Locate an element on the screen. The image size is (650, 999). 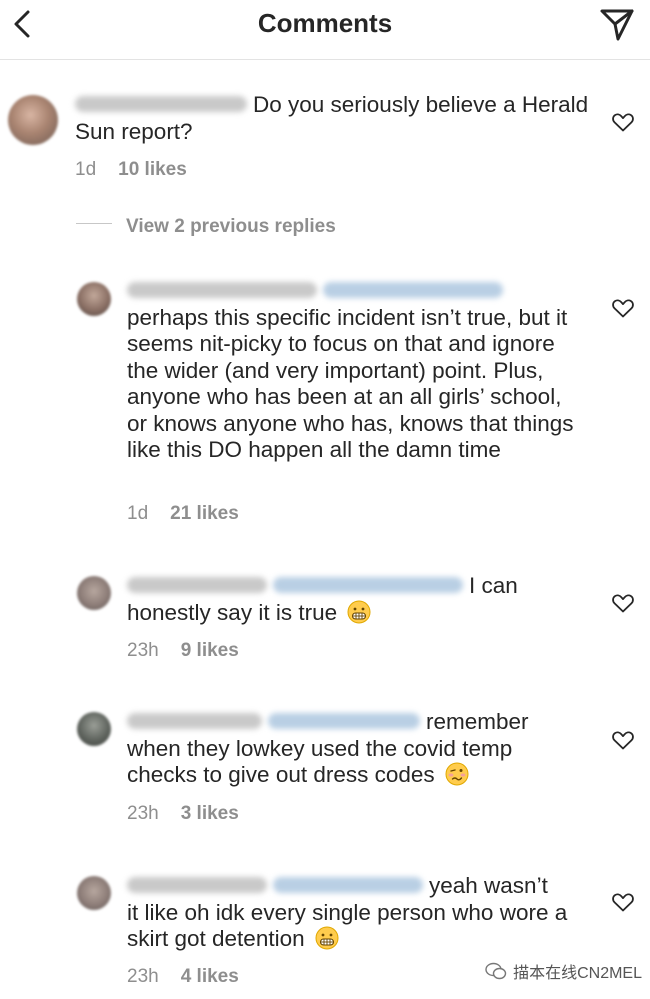
comment-body: I can is located at coordinates (493, 585).